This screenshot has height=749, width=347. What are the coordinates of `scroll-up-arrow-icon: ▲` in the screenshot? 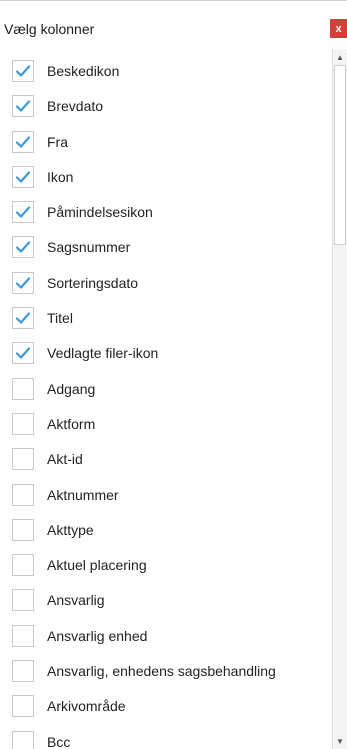 It's located at (340, 57).